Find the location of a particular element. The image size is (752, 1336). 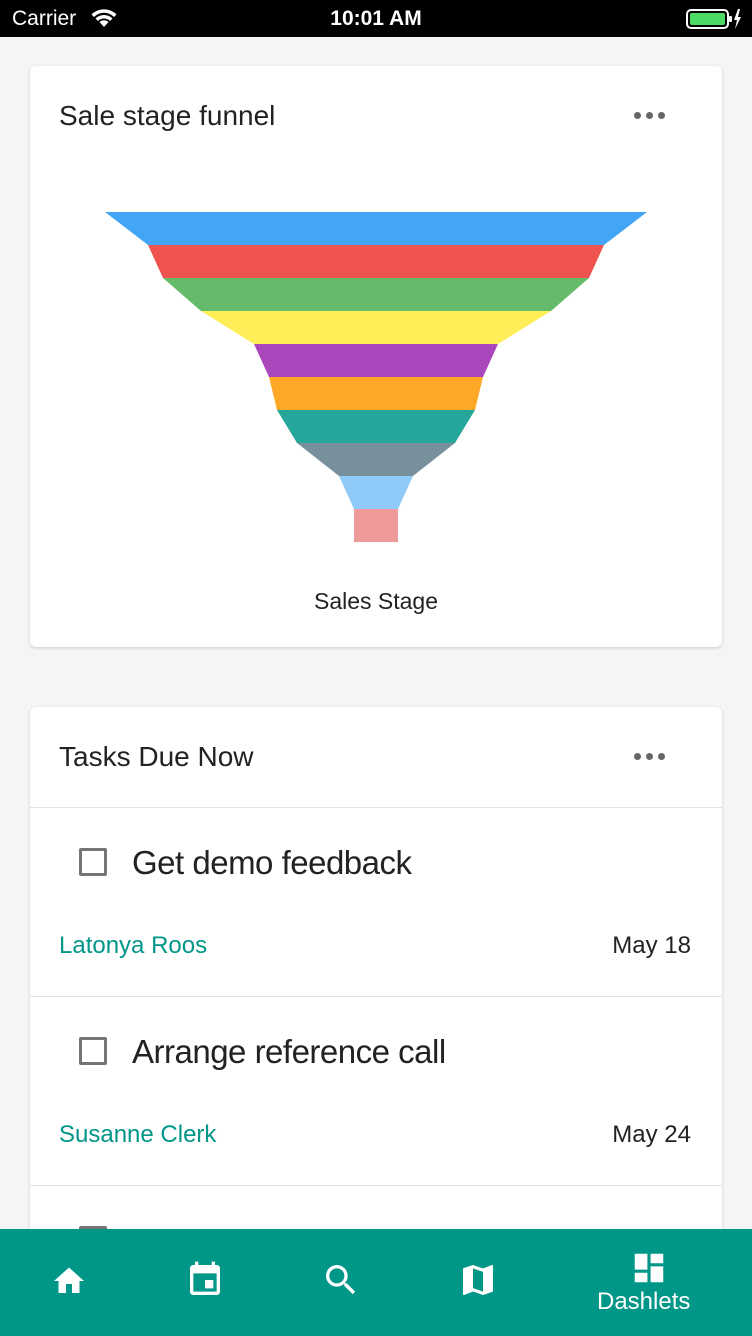

home-icon is located at coordinates (69, 1280).